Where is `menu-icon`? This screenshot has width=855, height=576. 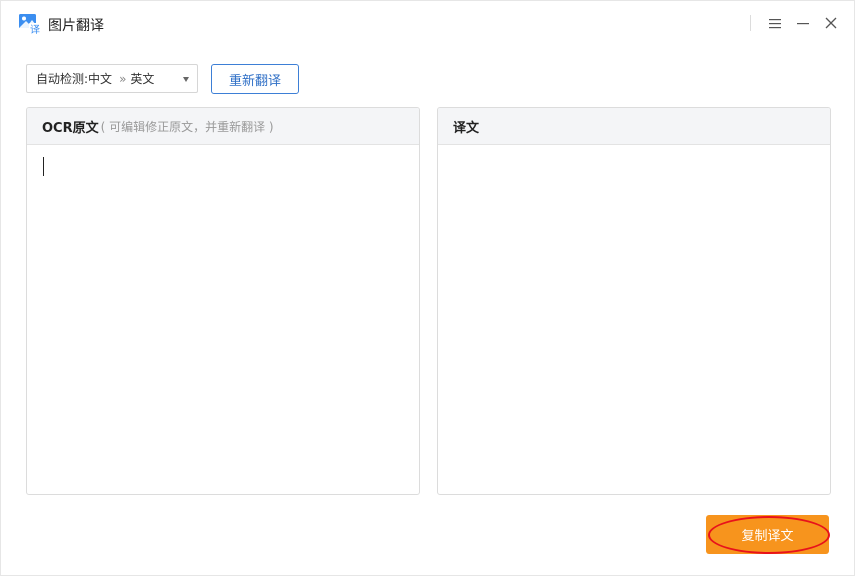
menu-icon is located at coordinates (775, 23).